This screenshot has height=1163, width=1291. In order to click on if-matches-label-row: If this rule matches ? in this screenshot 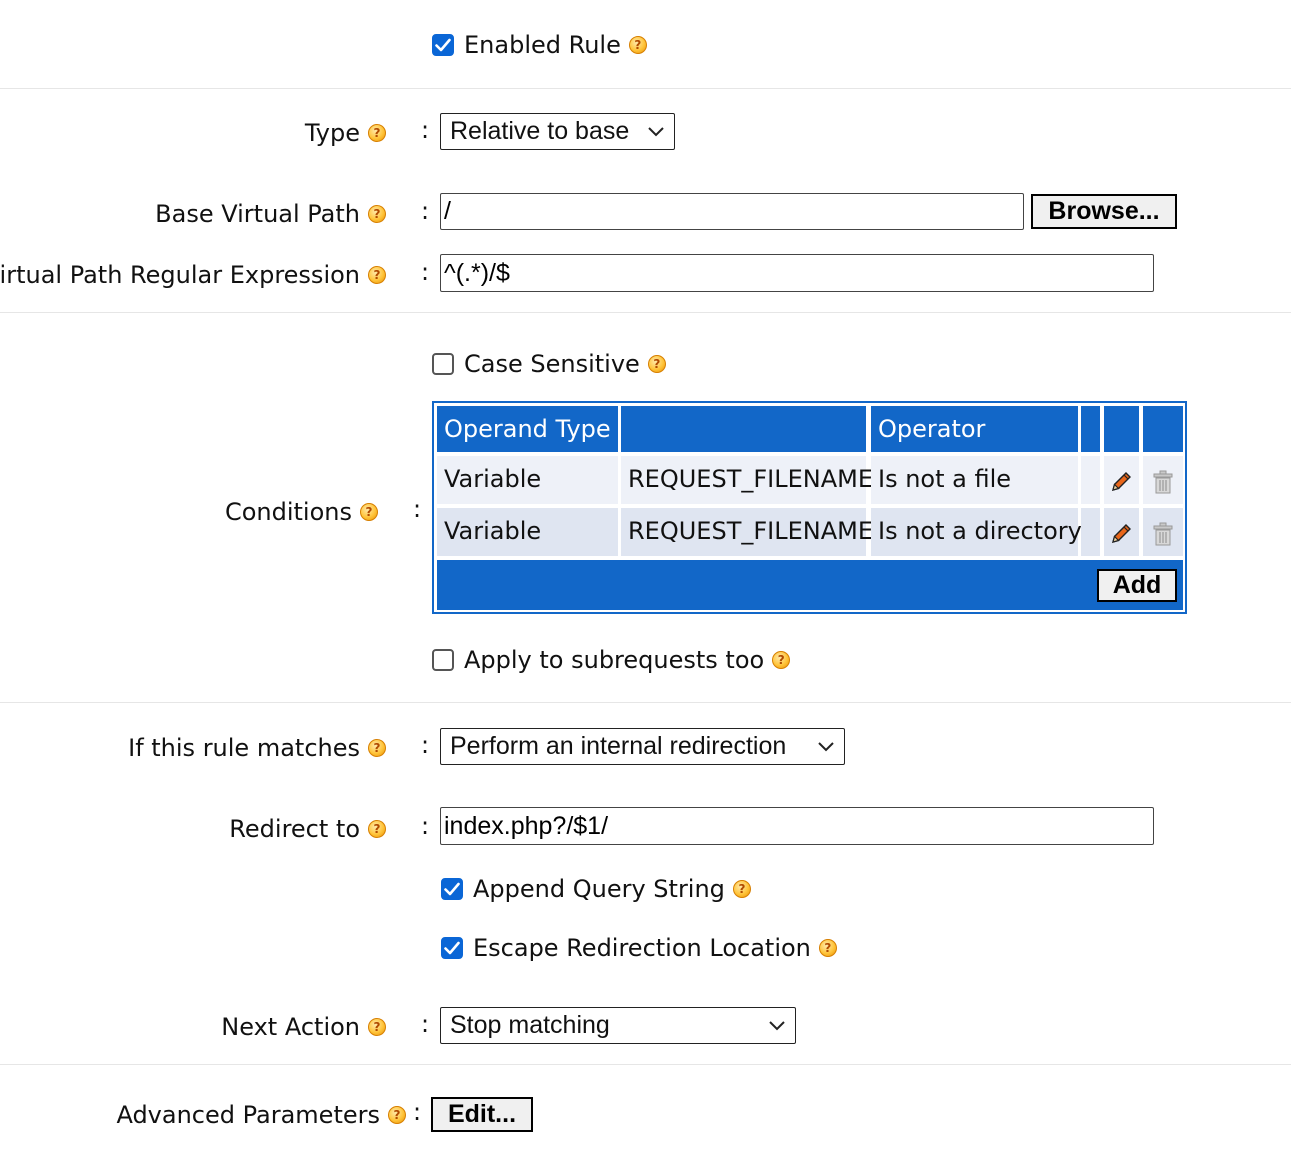, I will do `click(257, 748)`.